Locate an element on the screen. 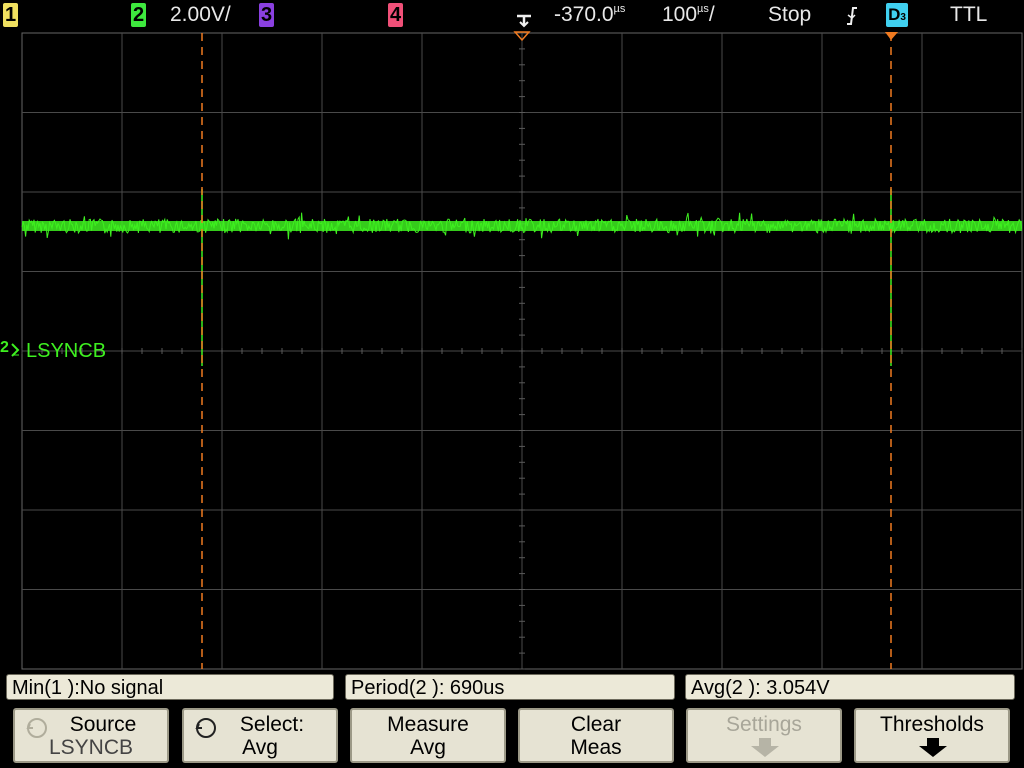  channel-2-marker-number: 2 is located at coordinates (4, 347).